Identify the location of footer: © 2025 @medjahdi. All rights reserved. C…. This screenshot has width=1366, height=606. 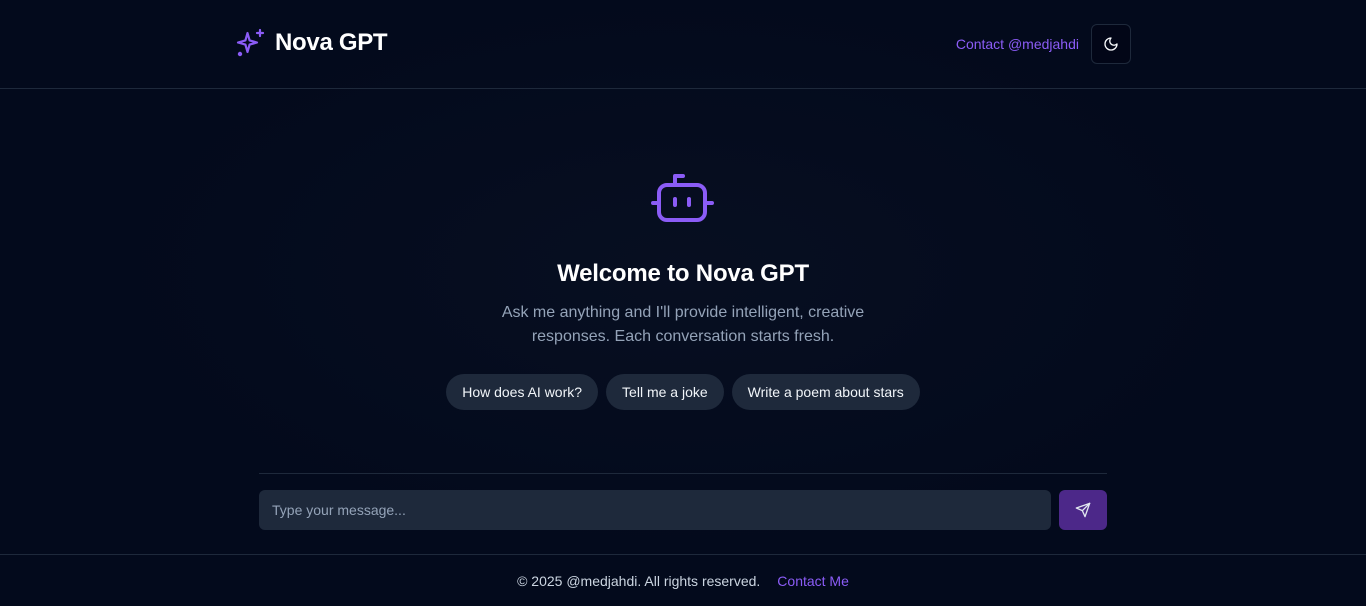
(683, 580).